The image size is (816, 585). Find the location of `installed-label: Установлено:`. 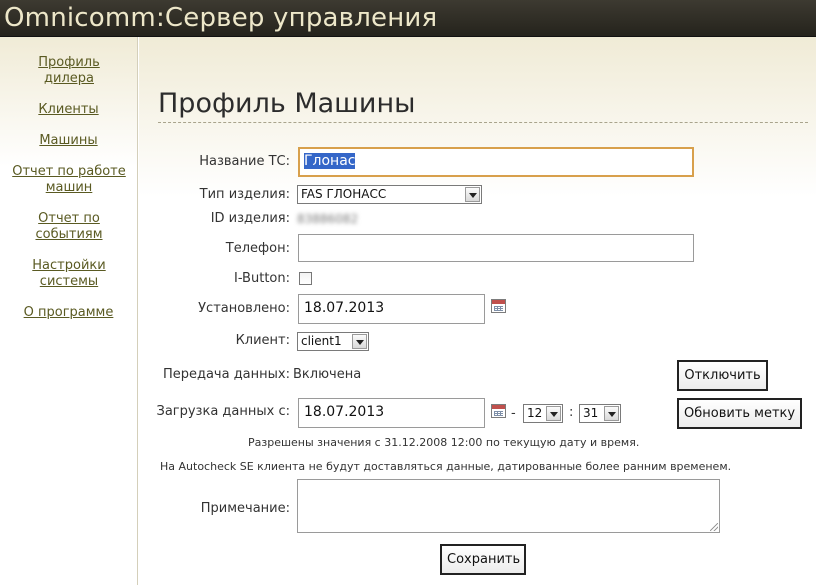

installed-label: Установлено: is located at coordinates (244, 308).